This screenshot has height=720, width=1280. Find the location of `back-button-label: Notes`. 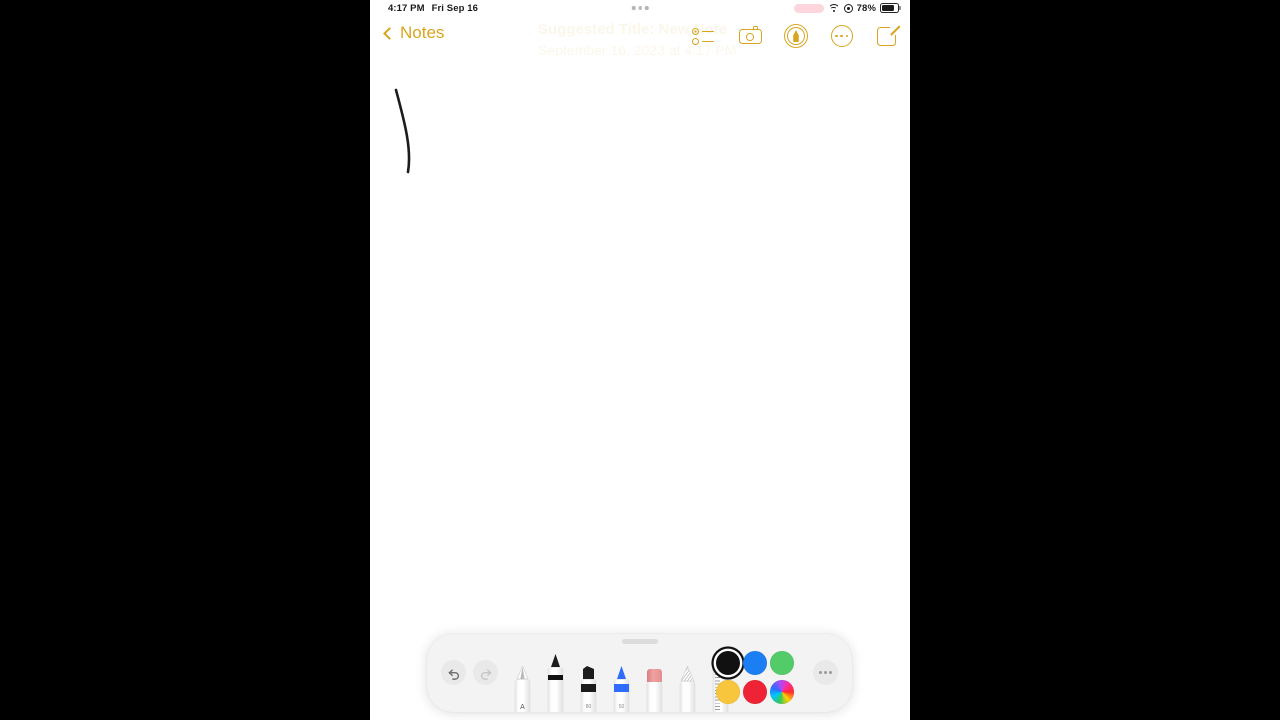

back-button-label: Notes is located at coordinates (422, 32).